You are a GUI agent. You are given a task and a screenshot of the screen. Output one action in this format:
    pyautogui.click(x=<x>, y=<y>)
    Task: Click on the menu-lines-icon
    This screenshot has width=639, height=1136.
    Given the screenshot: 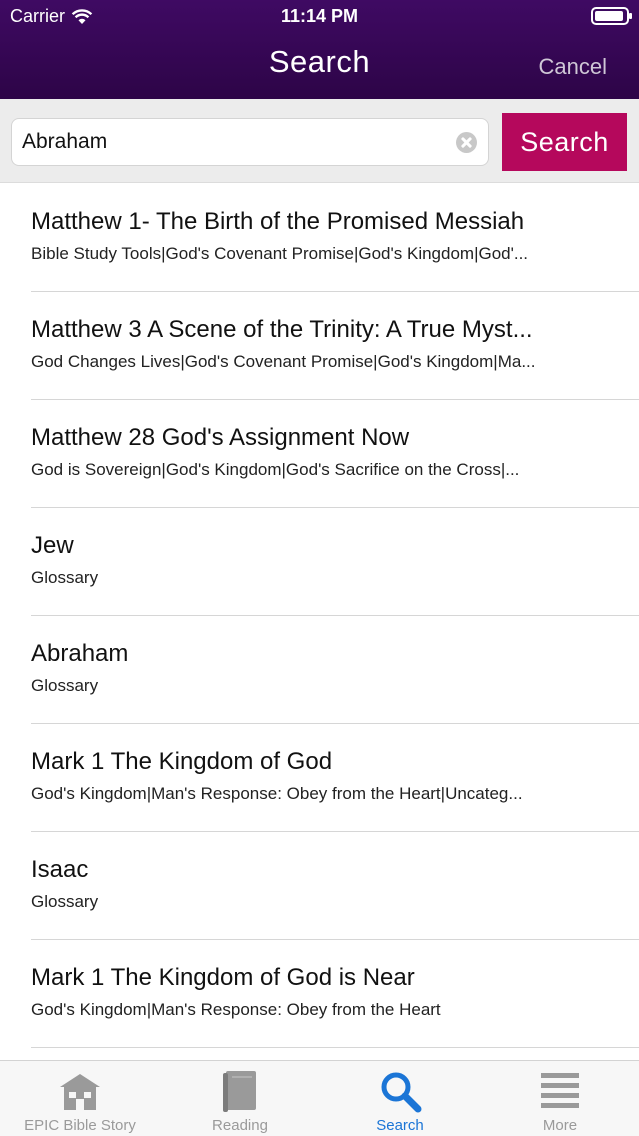 What is the action you would take?
    pyautogui.click(x=560, y=1090)
    